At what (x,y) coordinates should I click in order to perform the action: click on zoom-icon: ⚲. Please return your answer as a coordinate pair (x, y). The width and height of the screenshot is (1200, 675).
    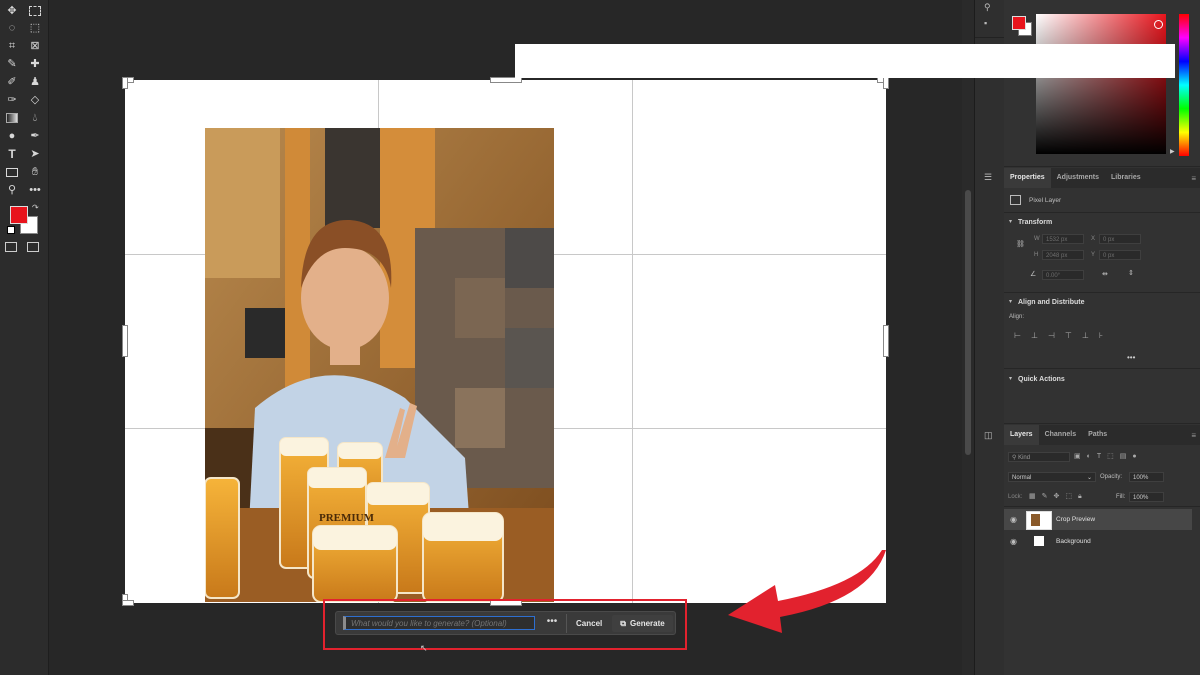
    Looking at the image, I should click on (12, 190).